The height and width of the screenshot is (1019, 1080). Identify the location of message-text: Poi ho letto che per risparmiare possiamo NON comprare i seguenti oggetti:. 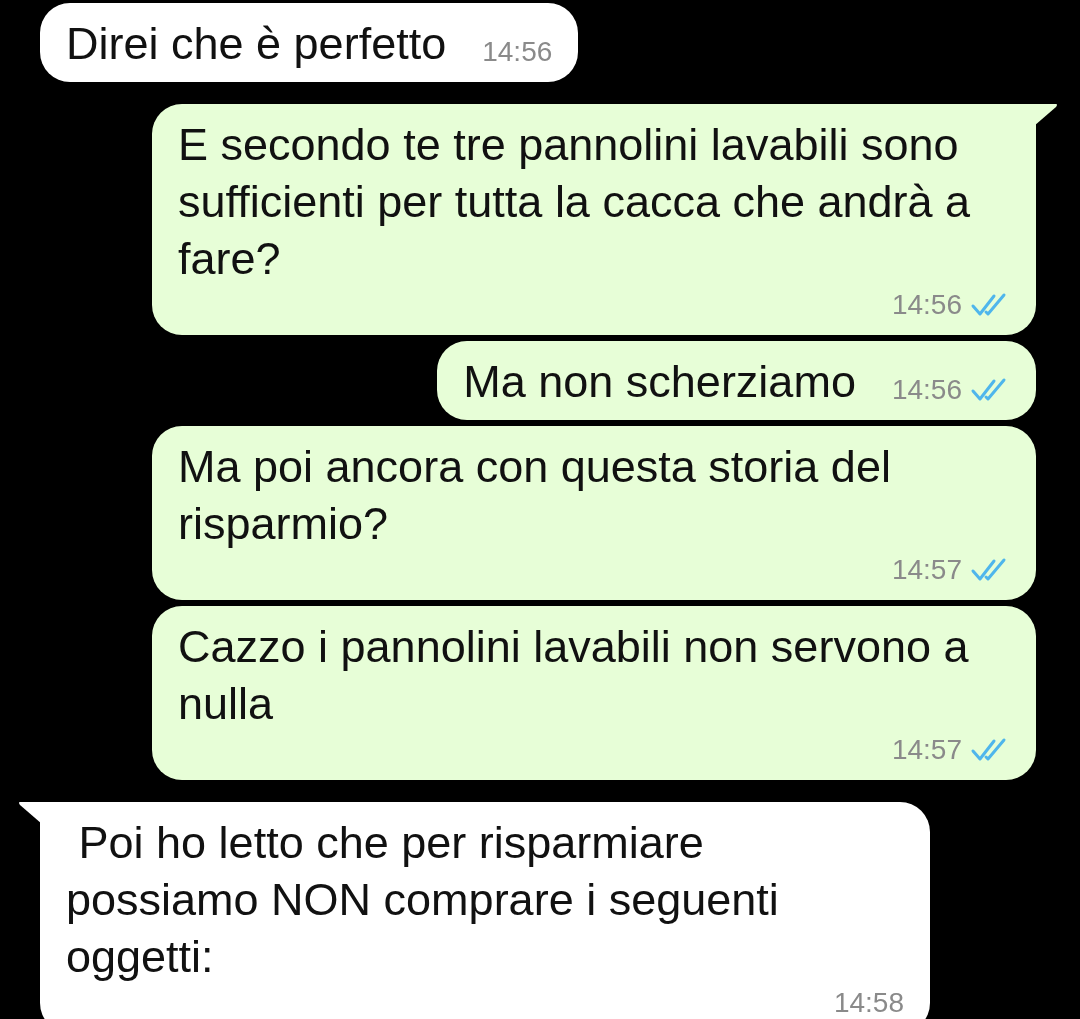
(423, 900).